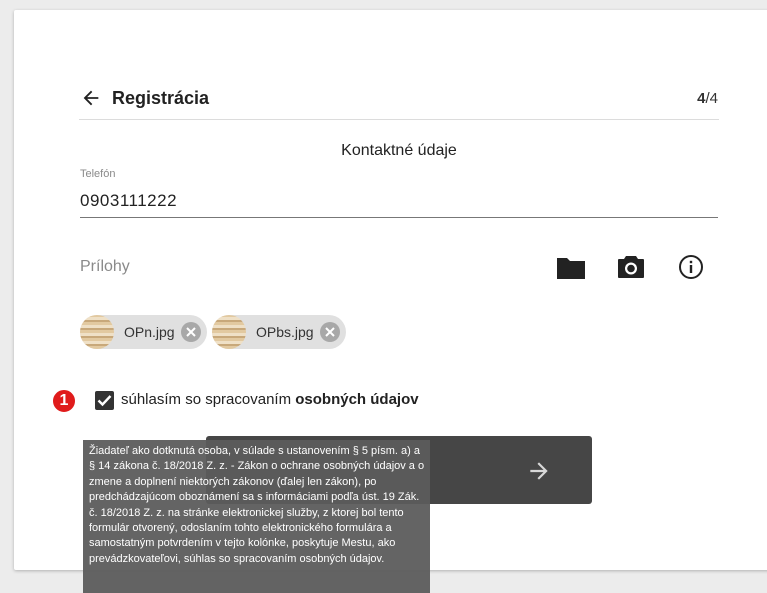 This screenshot has height=593, width=767. I want to click on info-button, so click(691, 267).